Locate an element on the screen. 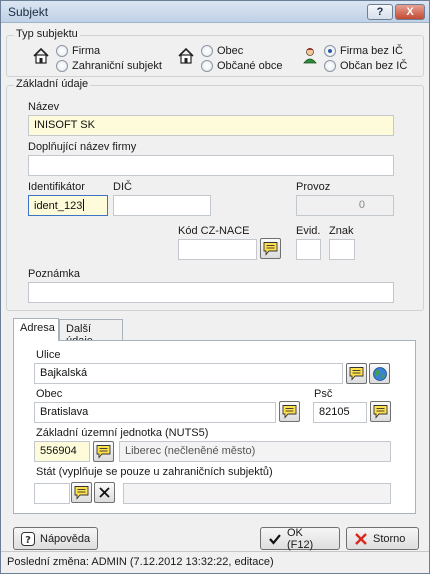 This screenshot has width=430, height=574. nazev-label: Název is located at coordinates (44, 107).